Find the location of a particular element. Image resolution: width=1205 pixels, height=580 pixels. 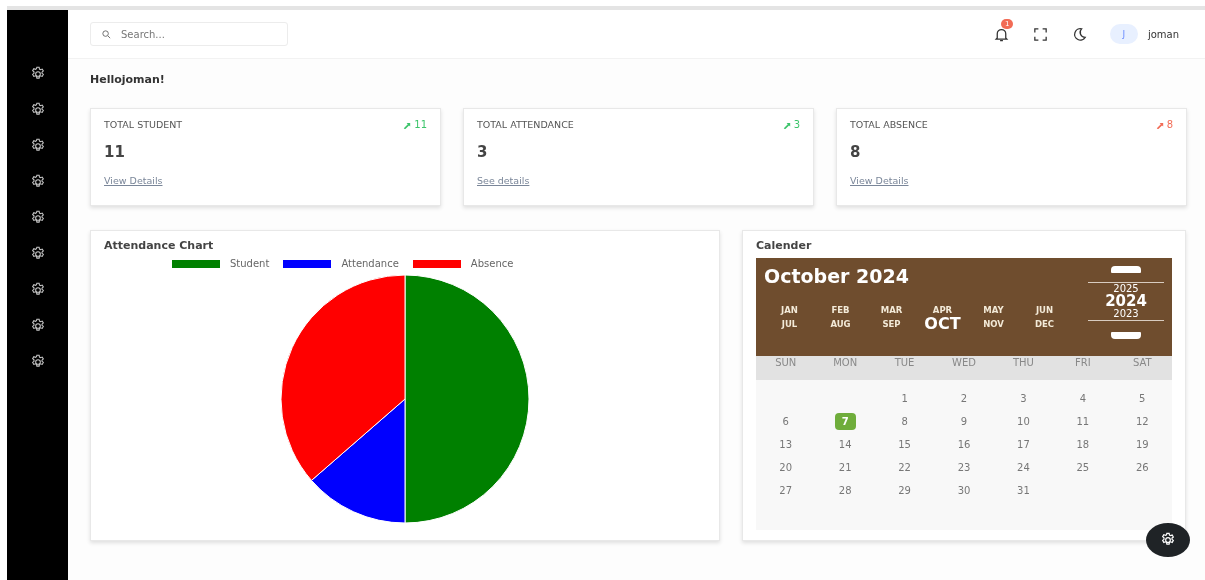

calendar-day: 13 is located at coordinates (786, 444).